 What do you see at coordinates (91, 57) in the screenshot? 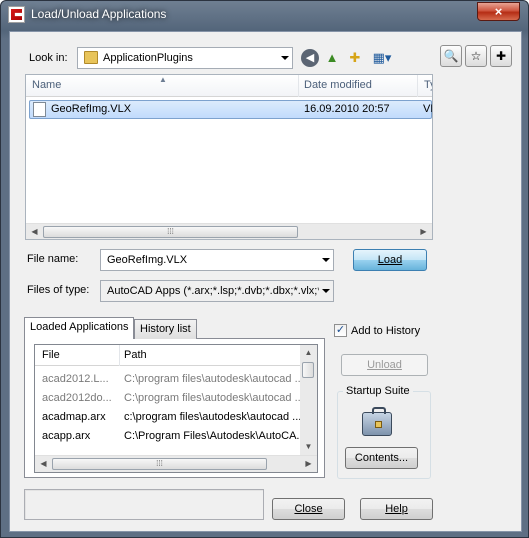
I see `folder-icon` at bounding box center [91, 57].